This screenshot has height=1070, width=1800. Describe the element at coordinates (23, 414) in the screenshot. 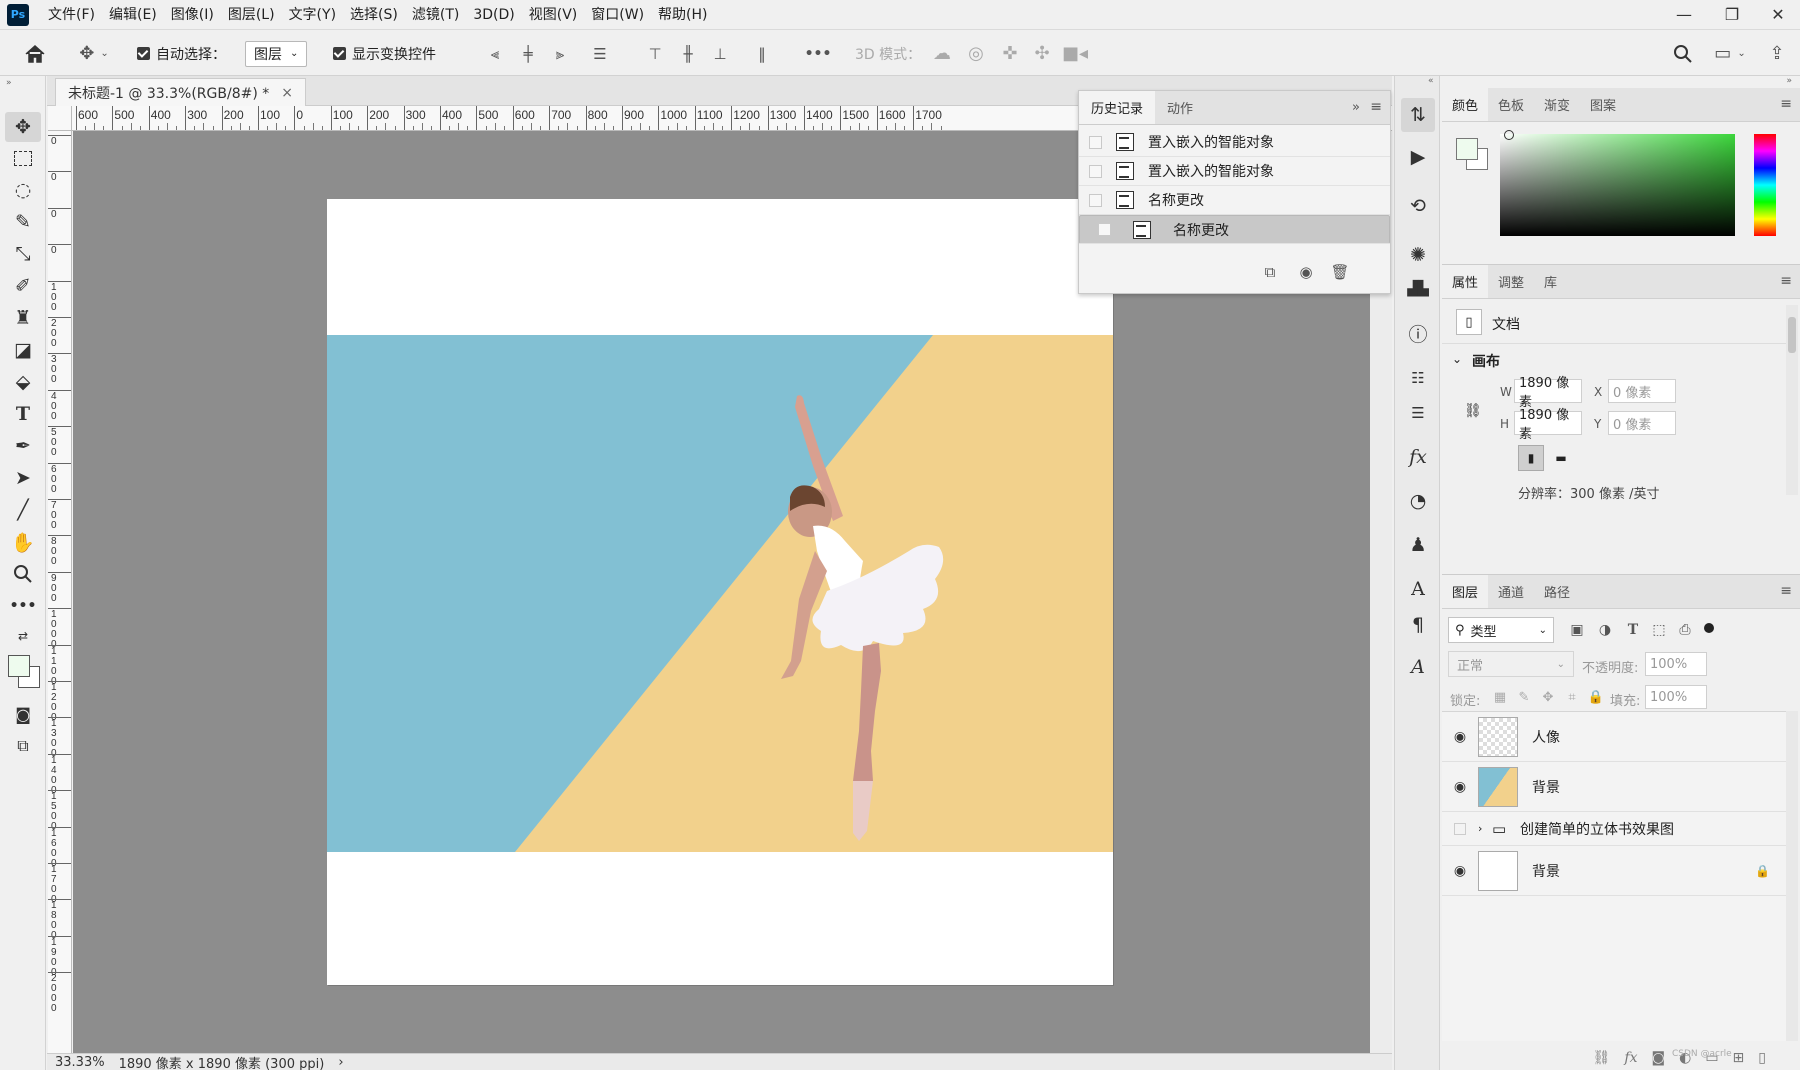

I see `type-tool-icon: T` at that location.